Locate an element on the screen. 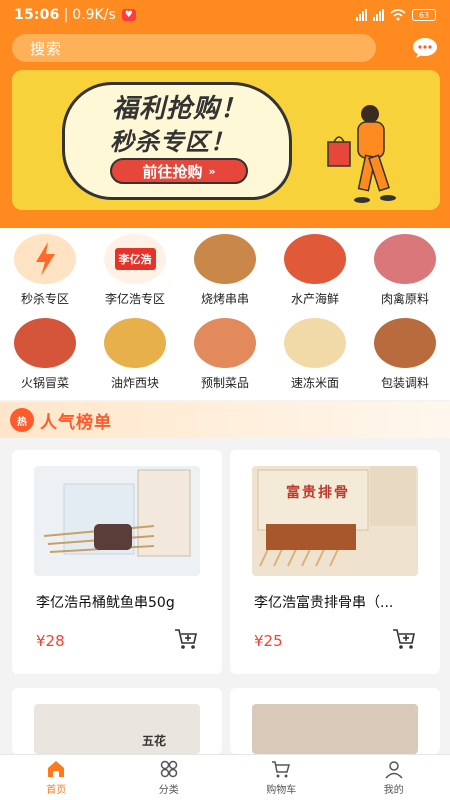  message-icon is located at coordinates (425, 48).